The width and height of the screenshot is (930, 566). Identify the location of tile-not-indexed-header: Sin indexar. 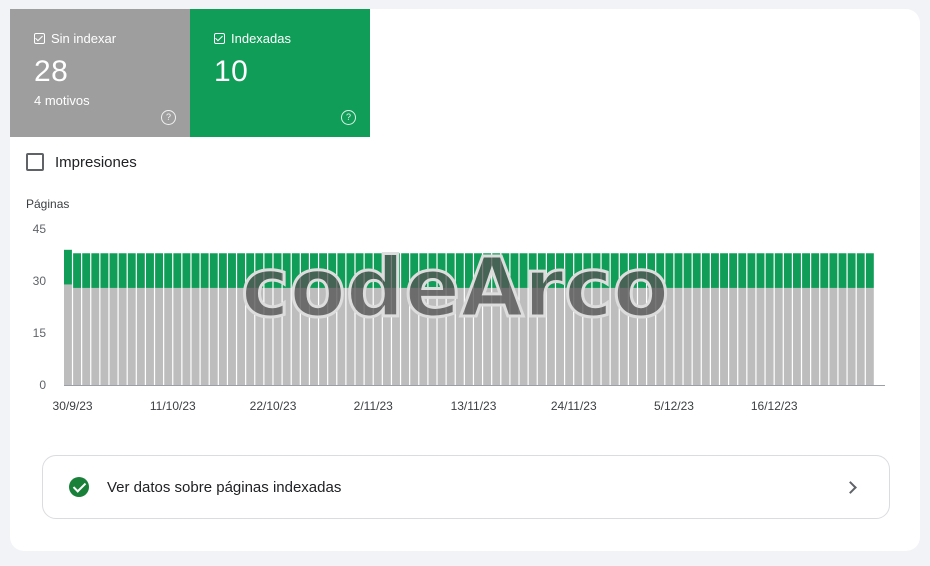
(112, 38).